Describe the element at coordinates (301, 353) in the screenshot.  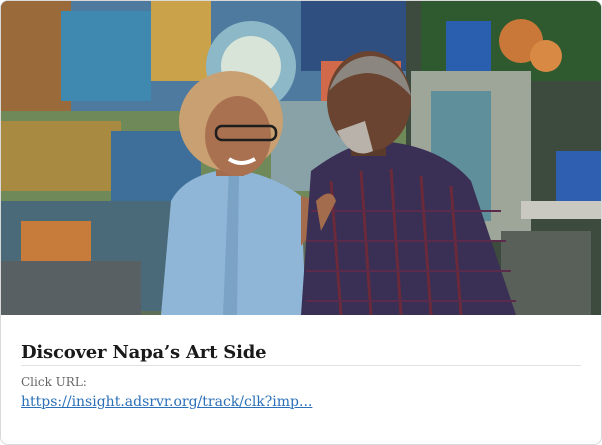
I see `ad-title: Discover Napa’s Art Side` at that location.